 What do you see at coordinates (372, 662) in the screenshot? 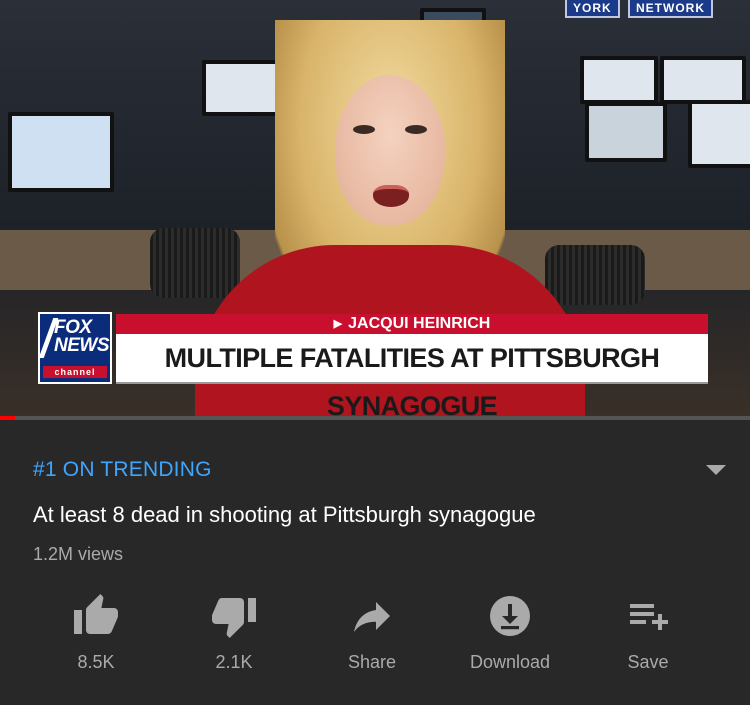
I see `share-label: Share` at bounding box center [372, 662].